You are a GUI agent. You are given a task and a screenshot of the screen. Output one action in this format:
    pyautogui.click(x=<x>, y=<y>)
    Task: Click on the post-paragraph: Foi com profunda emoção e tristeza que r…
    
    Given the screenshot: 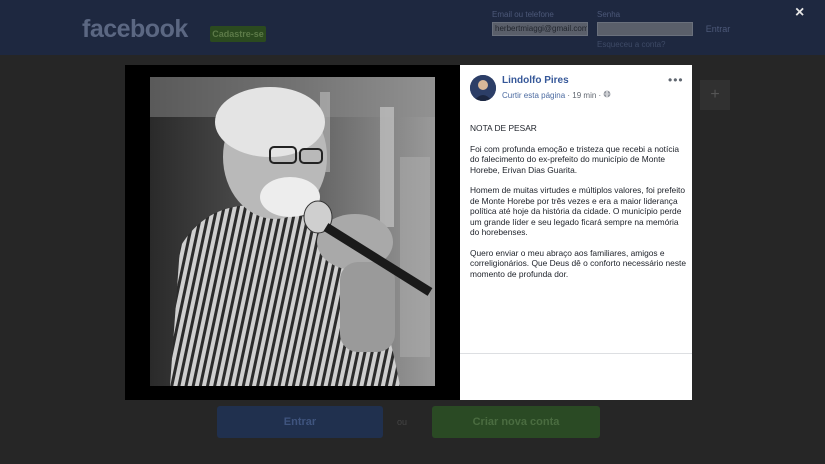 What is the action you would take?
    pyautogui.click(x=575, y=159)
    